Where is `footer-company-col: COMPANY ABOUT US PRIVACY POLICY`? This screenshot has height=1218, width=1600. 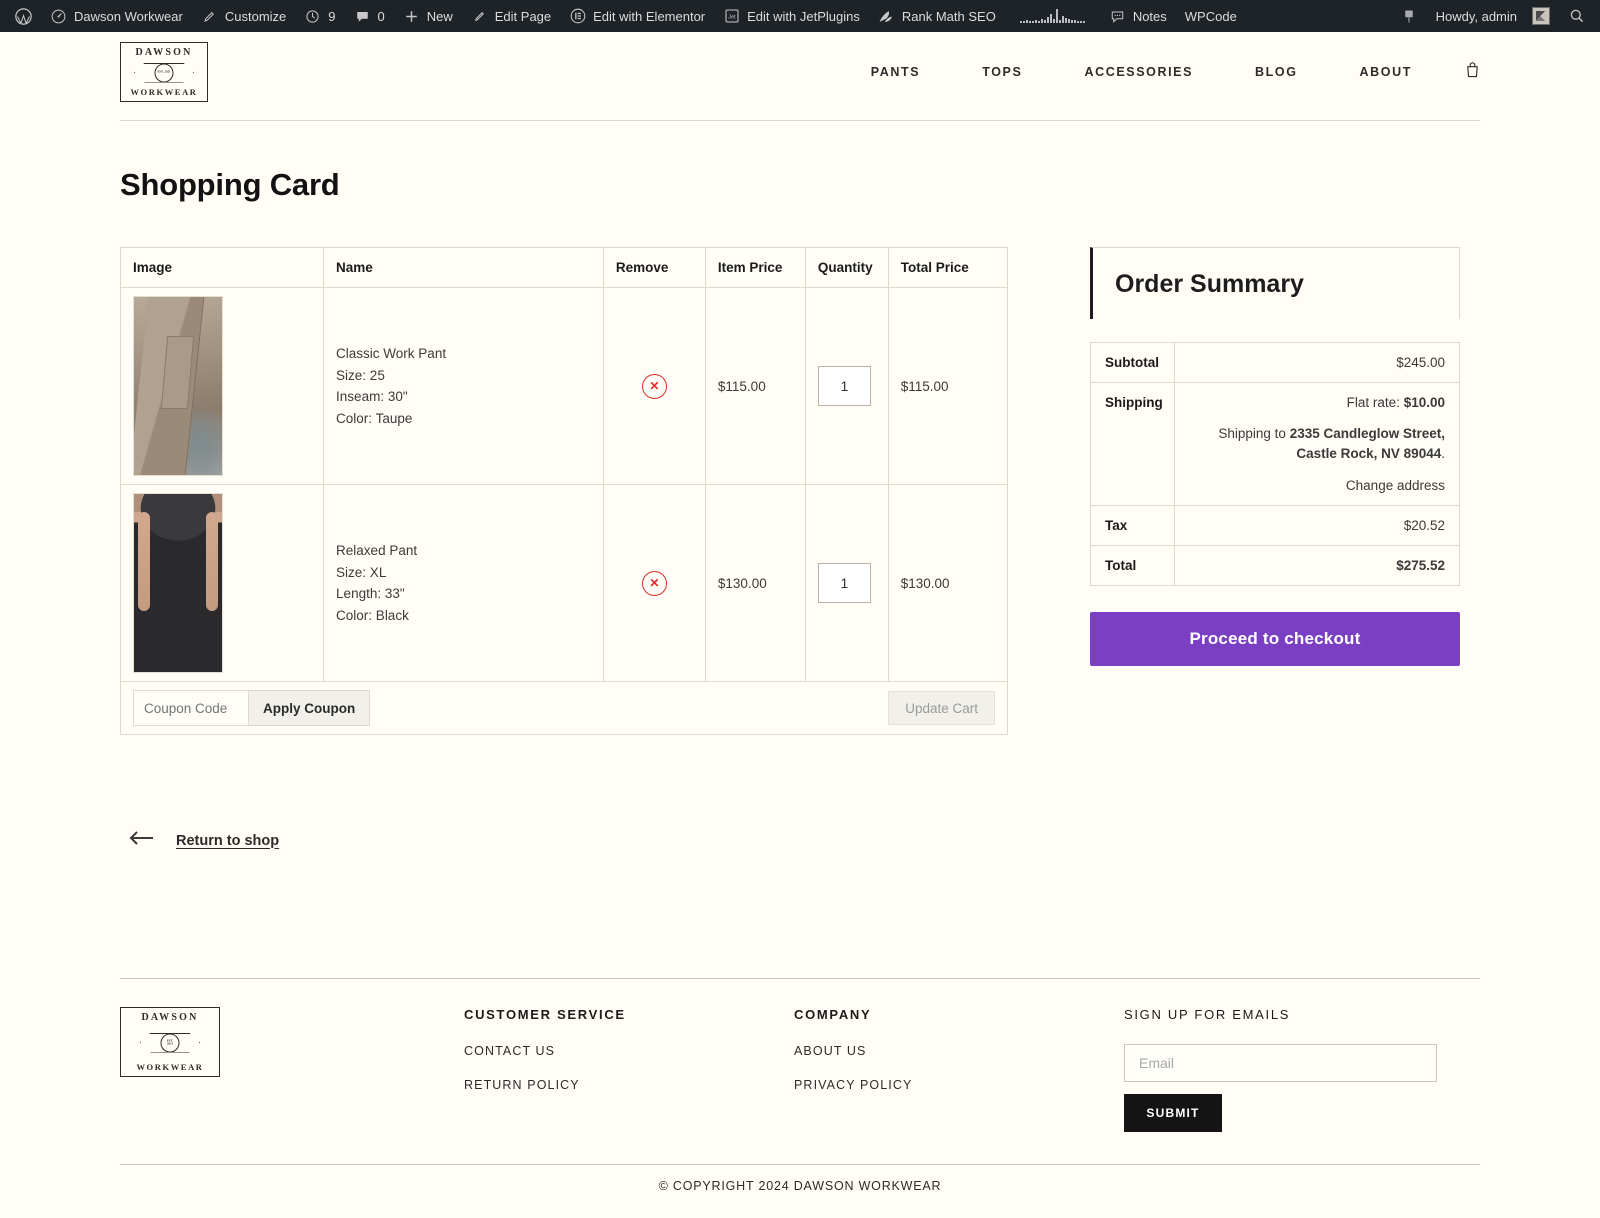 footer-company-col: COMPANY ABOUT US PRIVACY POLICY is located at coordinates (959, 1069).